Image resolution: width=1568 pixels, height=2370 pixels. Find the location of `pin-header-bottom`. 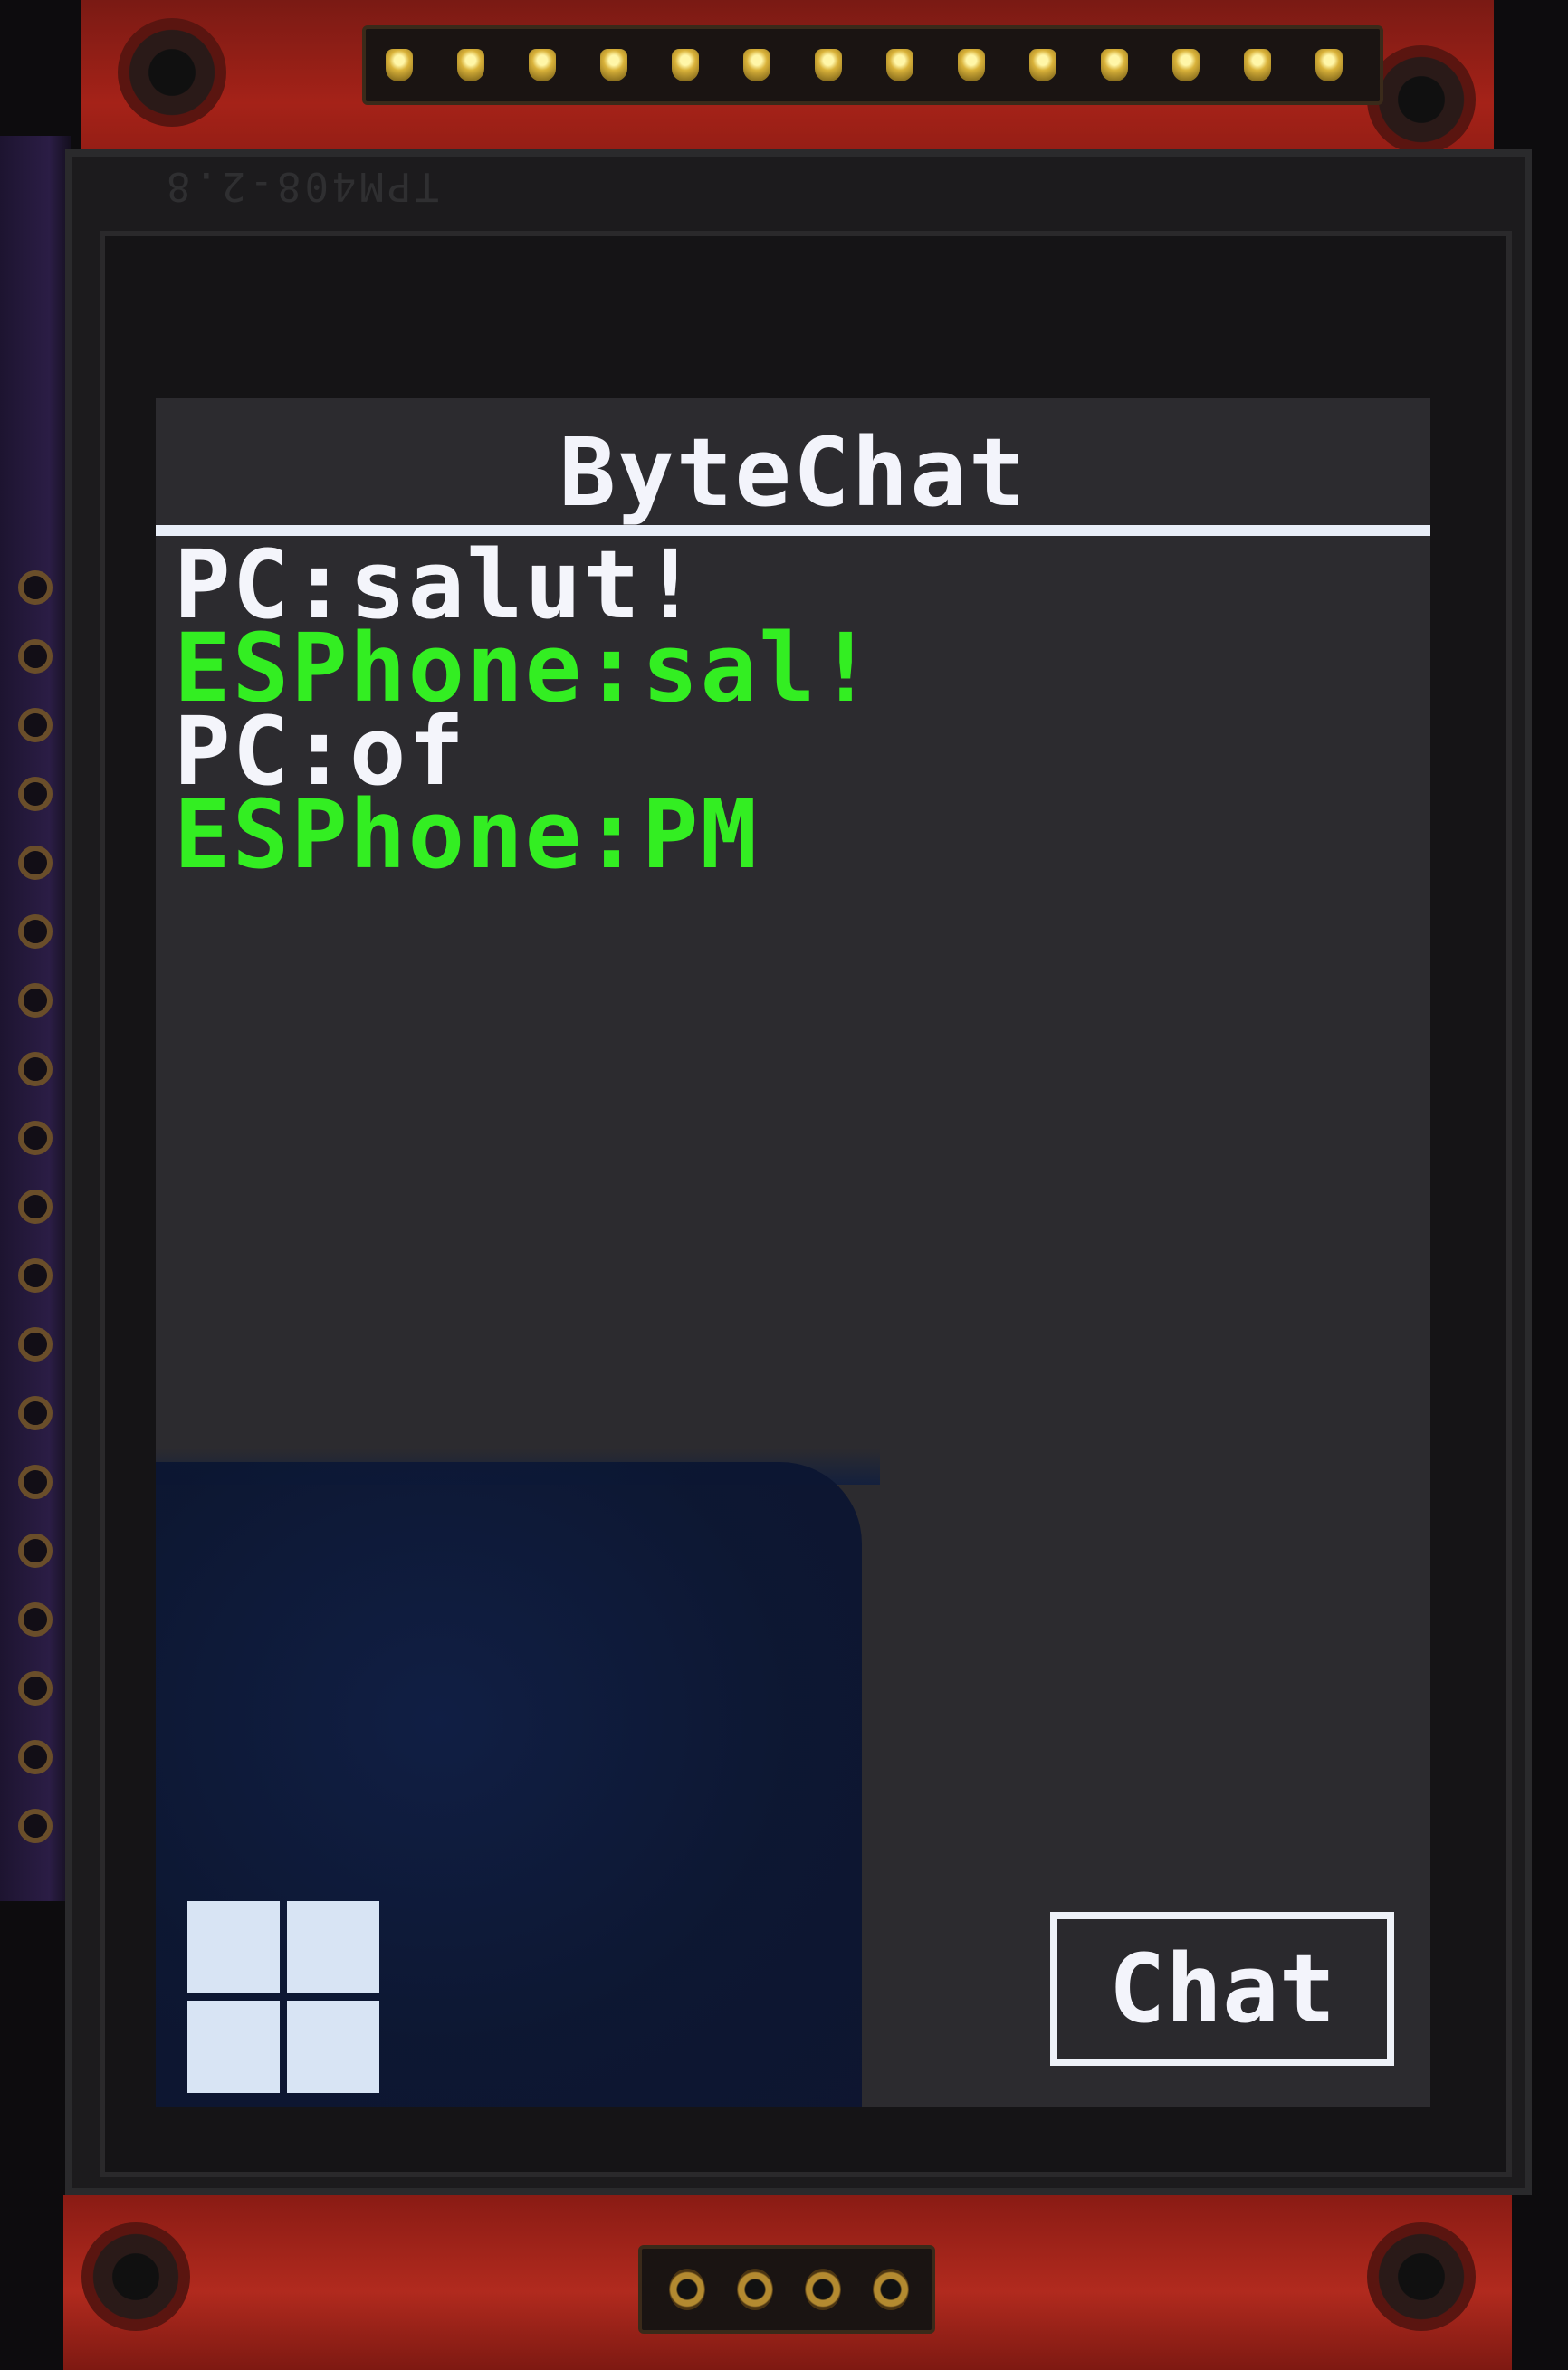

pin-header-bottom is located at coordinates (786, 2289).